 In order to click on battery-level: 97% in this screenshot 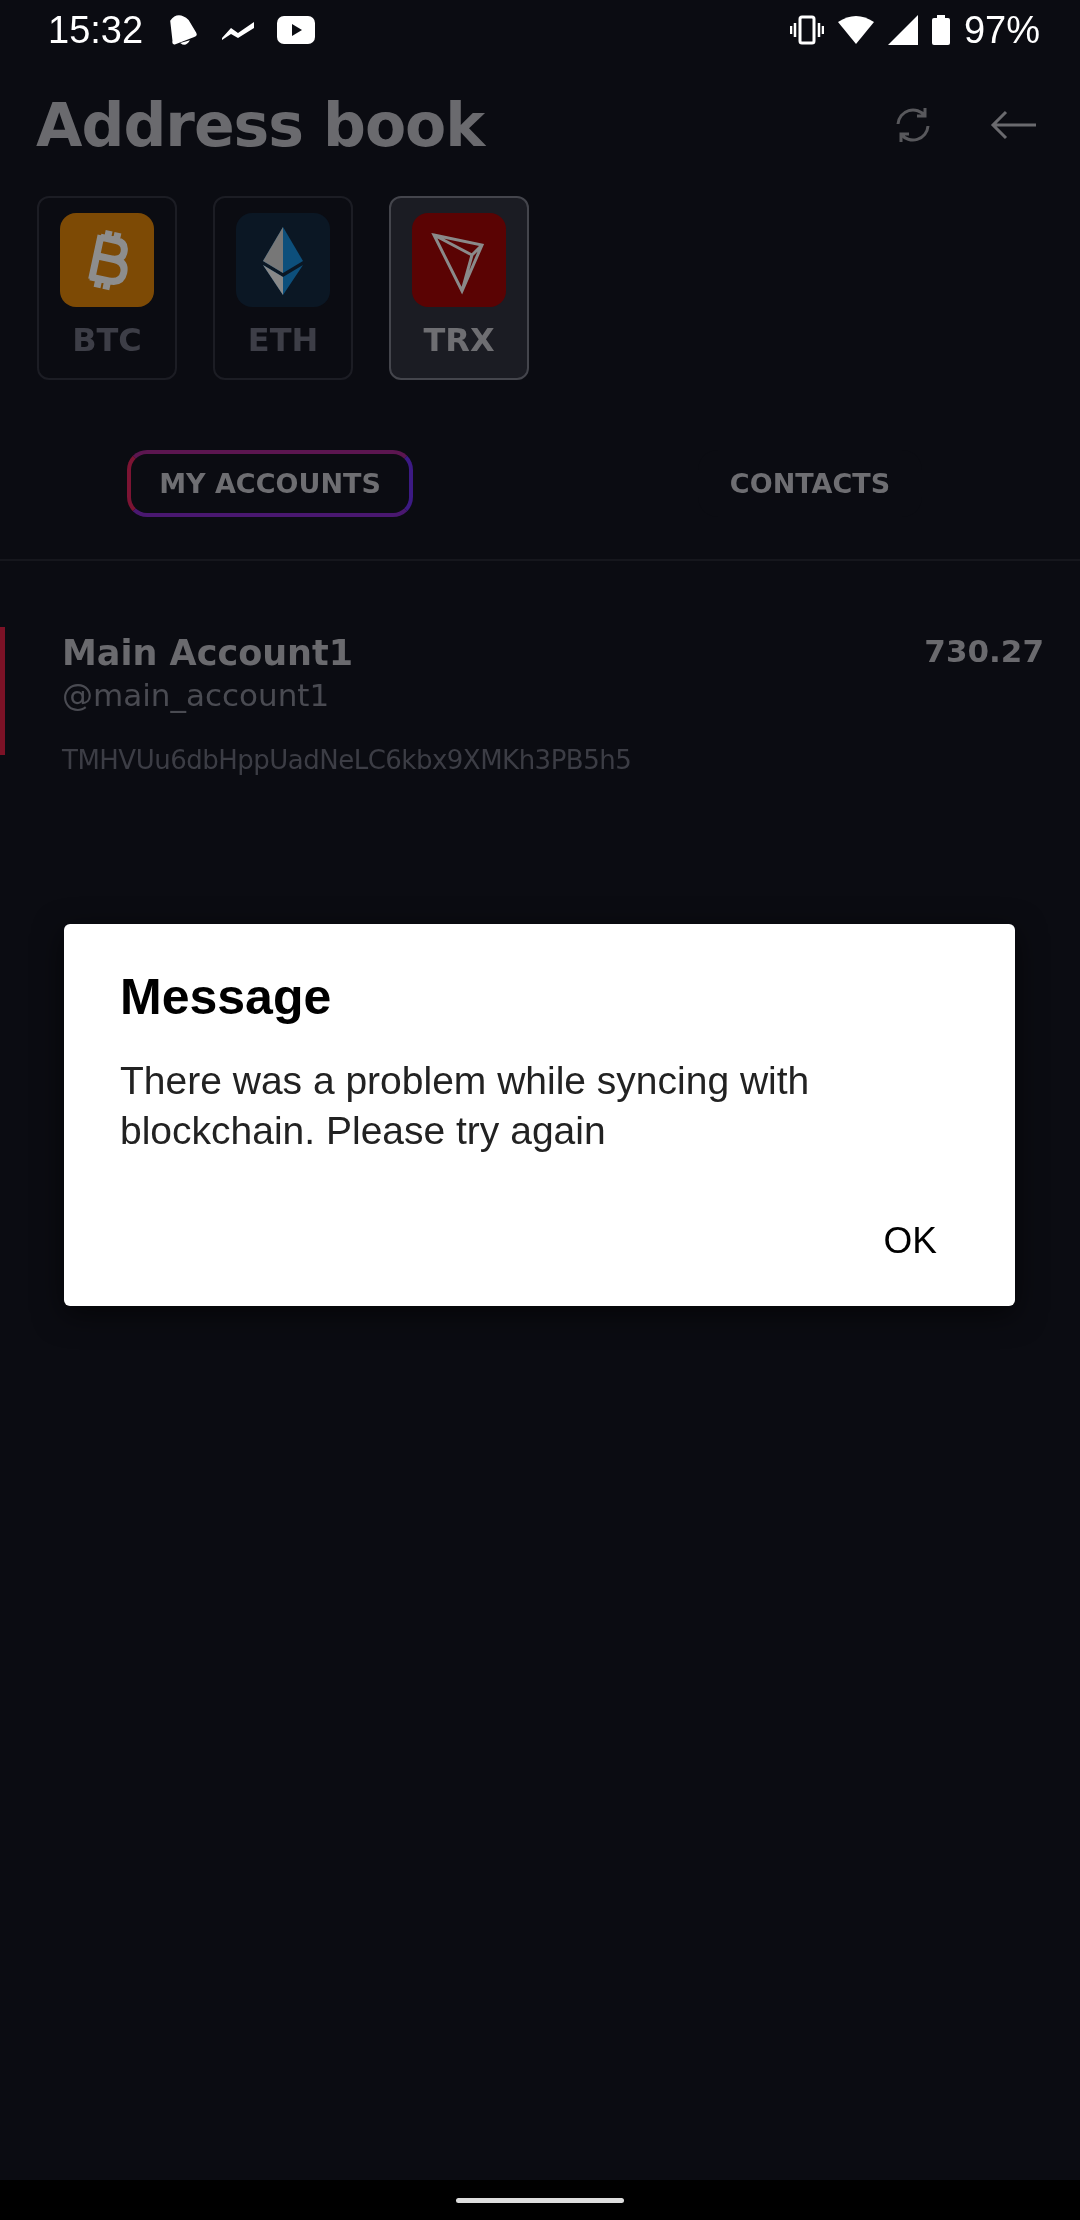, I will do `click(1001, 30)`.